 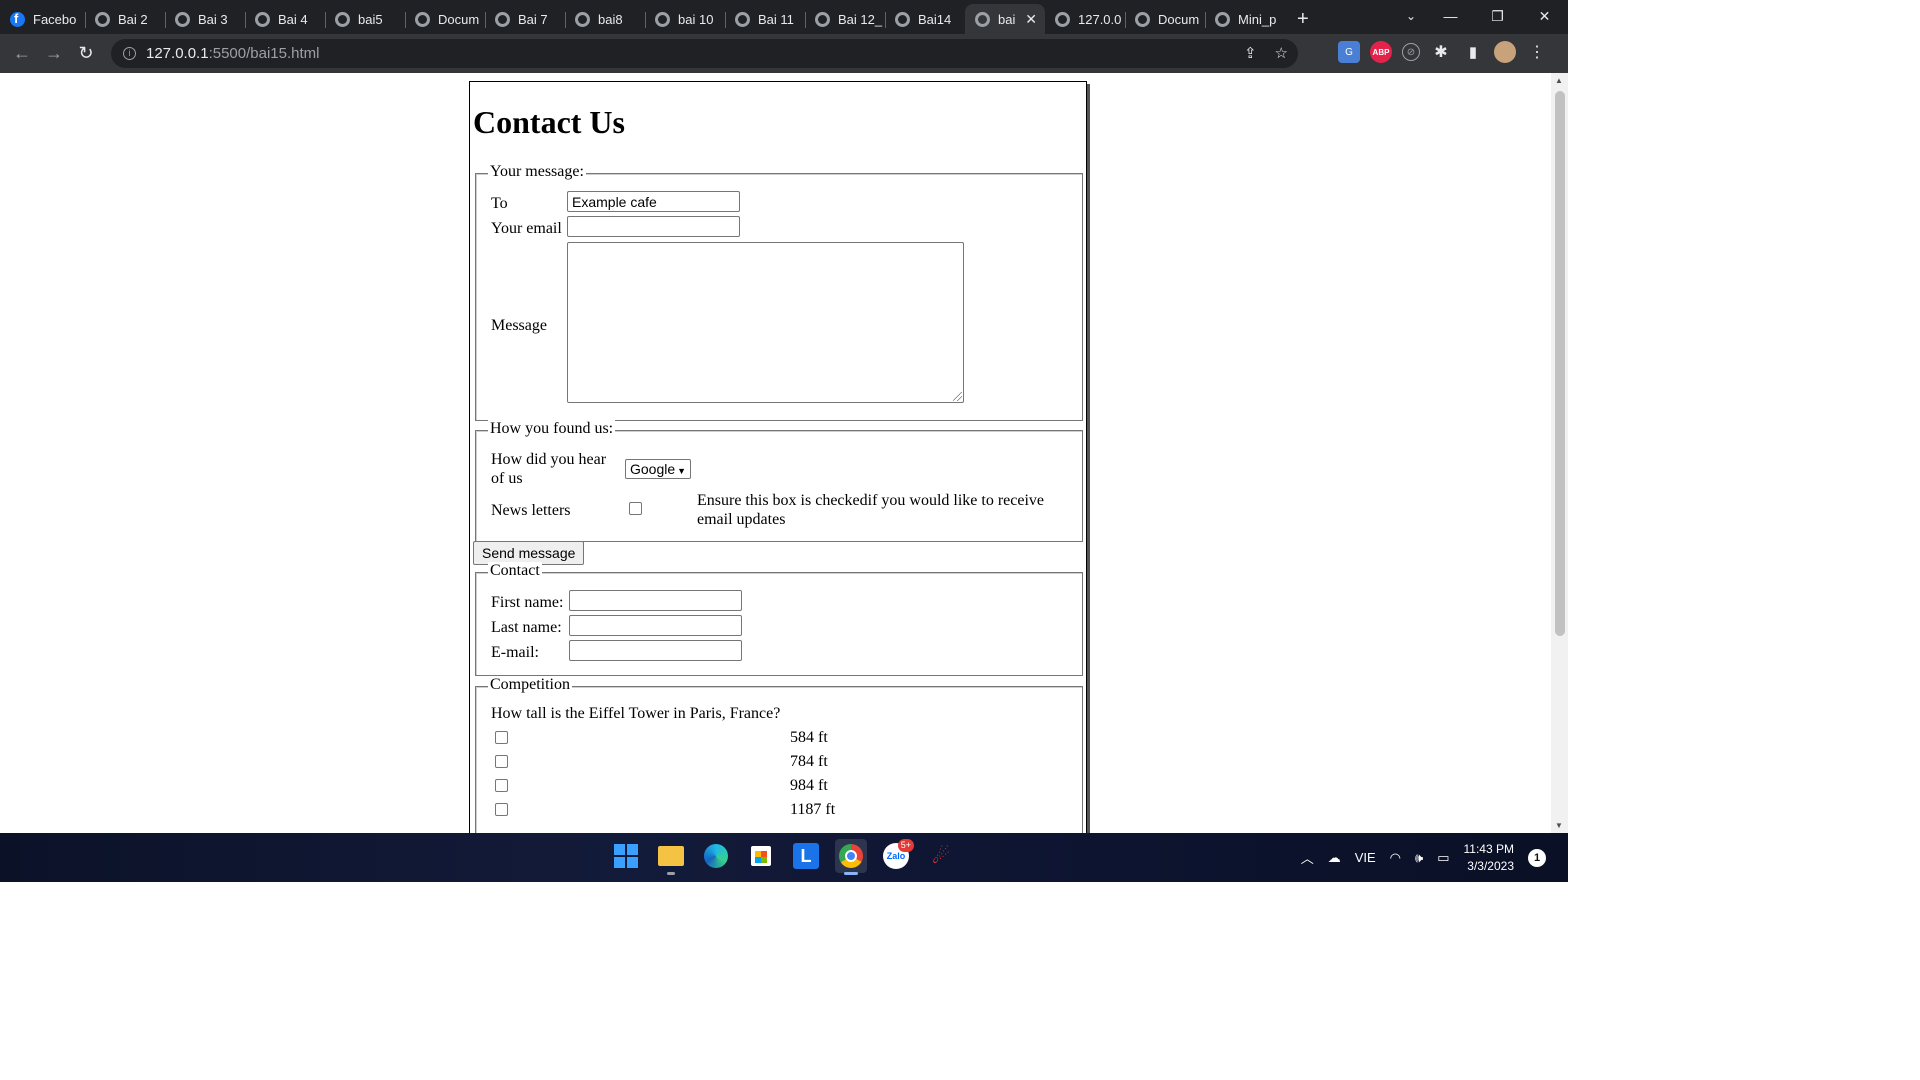 I want to click on bookmark-star-icon: ☆, so click(x=1281, y=53).